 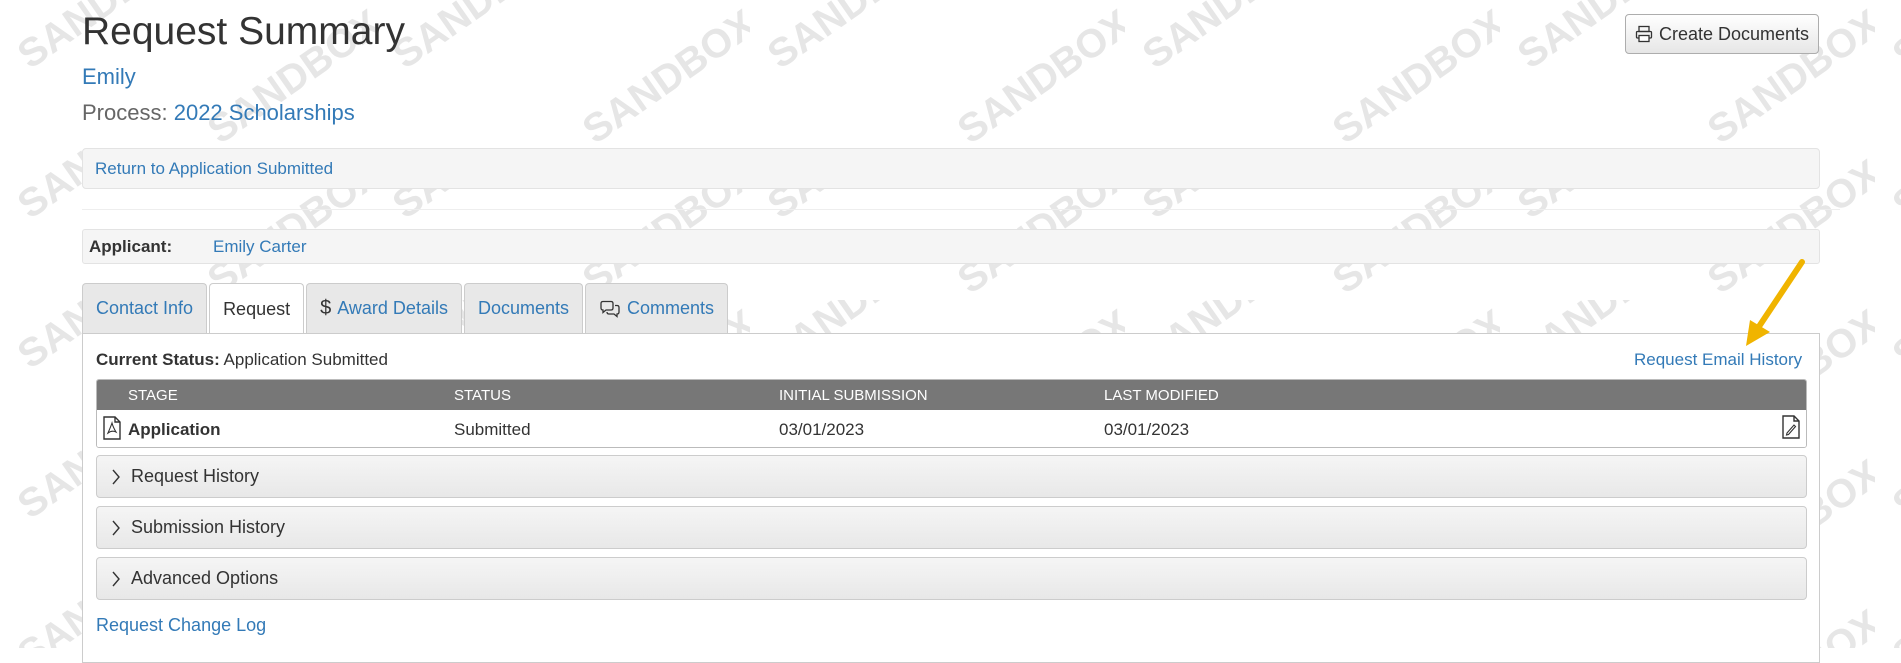 What do you see at coordinates (1775, 302) in the screenshot?
I see `annotation-arrow-icon` at bounding box center [1775, 302].